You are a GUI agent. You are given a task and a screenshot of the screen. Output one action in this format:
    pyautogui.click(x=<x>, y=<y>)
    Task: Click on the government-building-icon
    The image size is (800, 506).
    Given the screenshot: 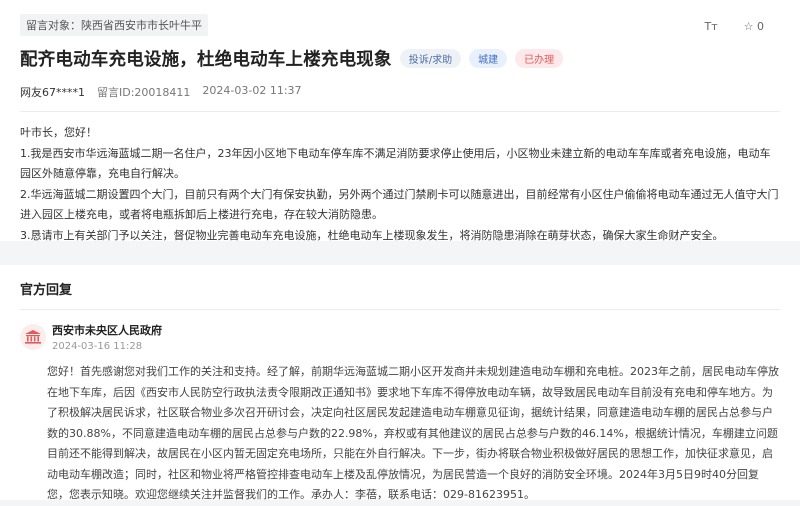 What is the action you would take?
    pyautogui.click(x=33, y=337)
    